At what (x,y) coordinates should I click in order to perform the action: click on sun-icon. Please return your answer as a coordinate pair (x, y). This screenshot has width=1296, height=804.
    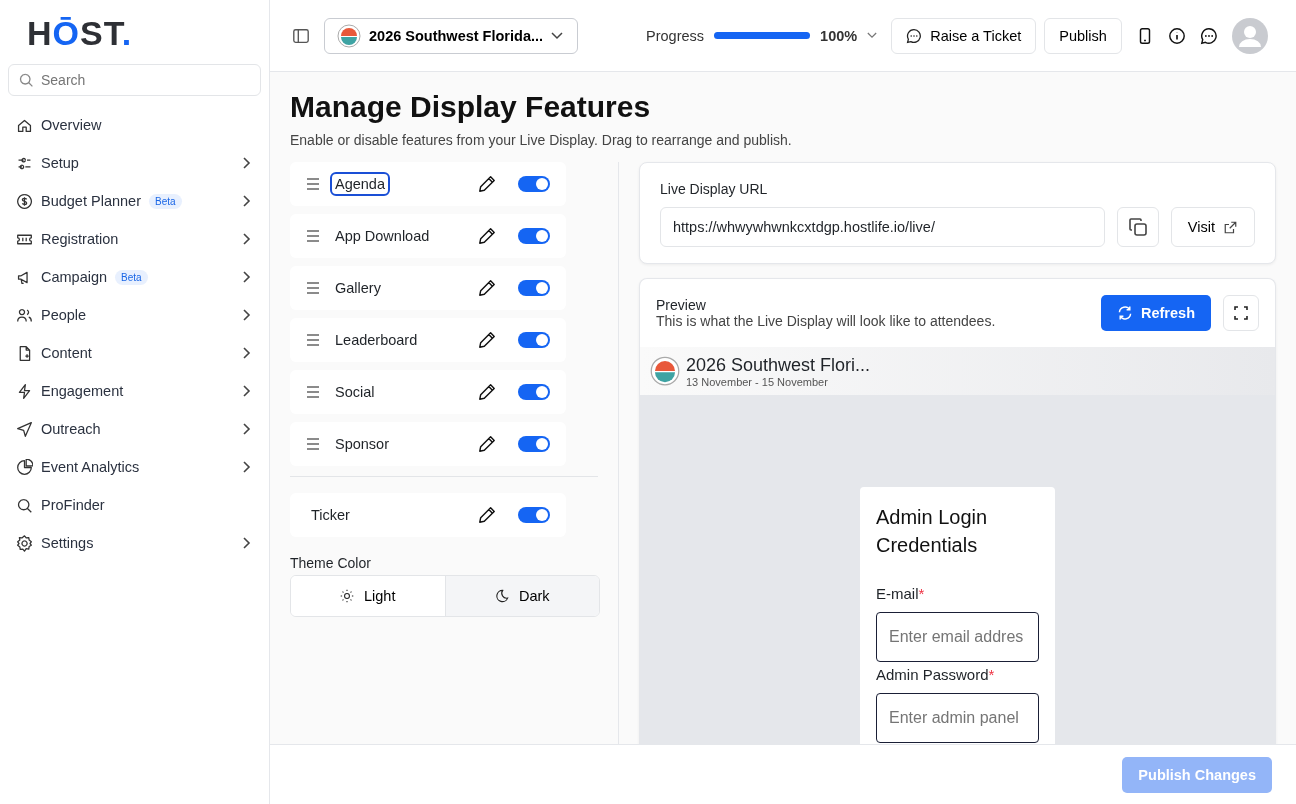
    Looking at the image, I should click on (347, 596).